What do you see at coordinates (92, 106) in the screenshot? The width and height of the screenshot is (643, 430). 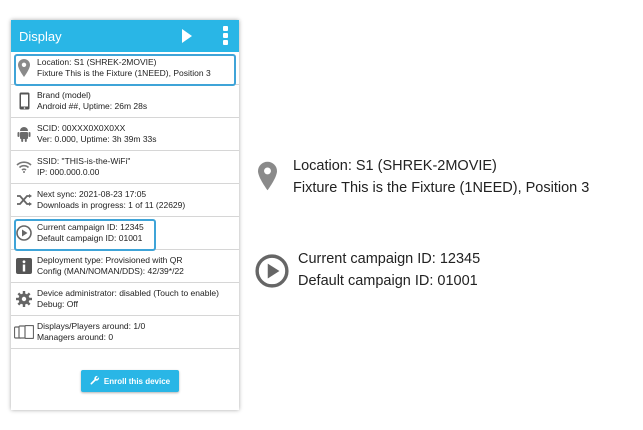 I see `android-uptime-line: Android ##, Uptime: 26m 28s` at bounding box center [92, 106].